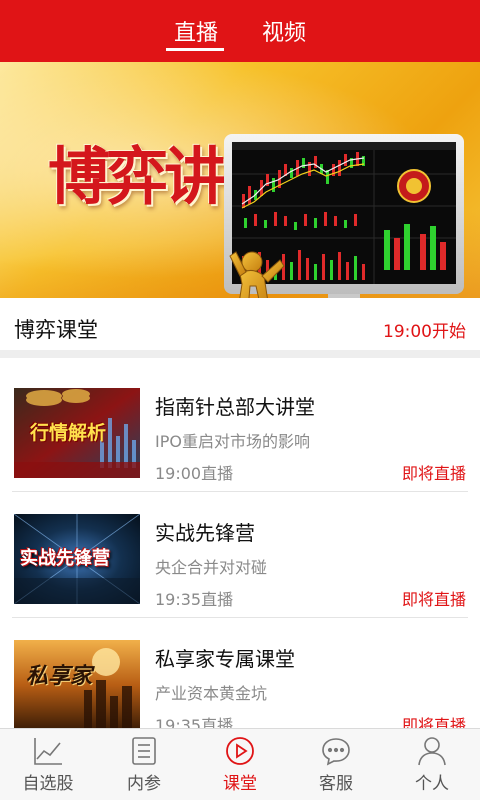 Image resolution: width=480 pixels, height=800 pixels. What do you see at coordinates (284, 31) in the screenshot?
I see `tab-video: 视频` at bounding box center [284, 31].